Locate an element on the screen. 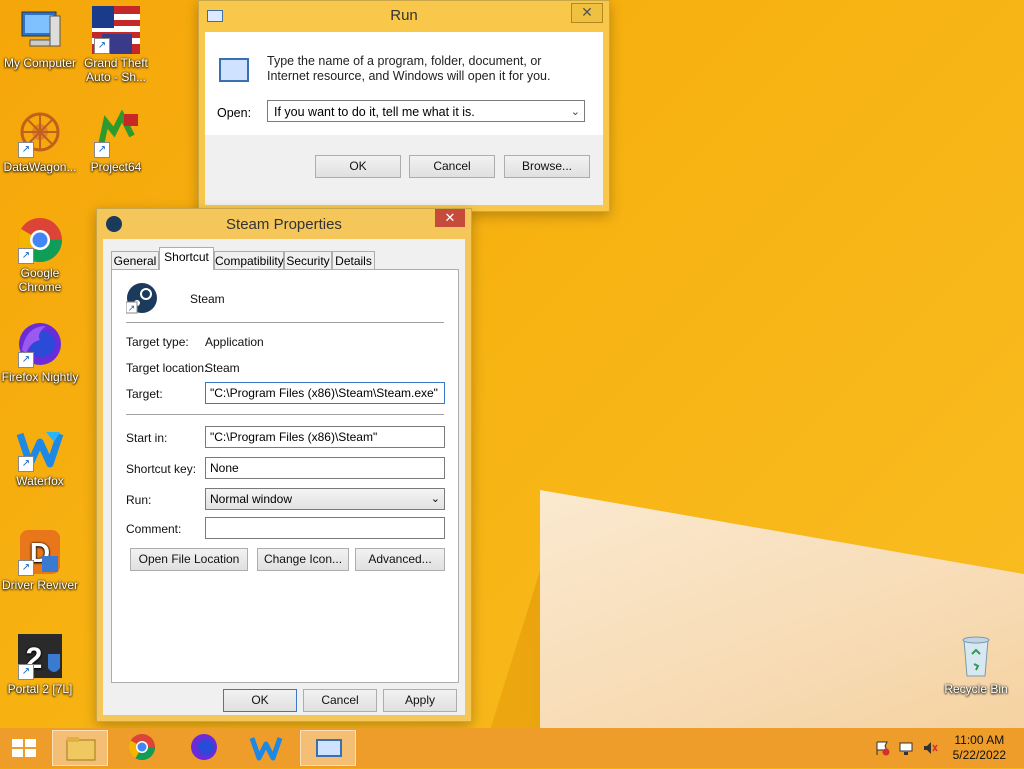  taskbar-file-explorer is located at coordinates (80, 748).